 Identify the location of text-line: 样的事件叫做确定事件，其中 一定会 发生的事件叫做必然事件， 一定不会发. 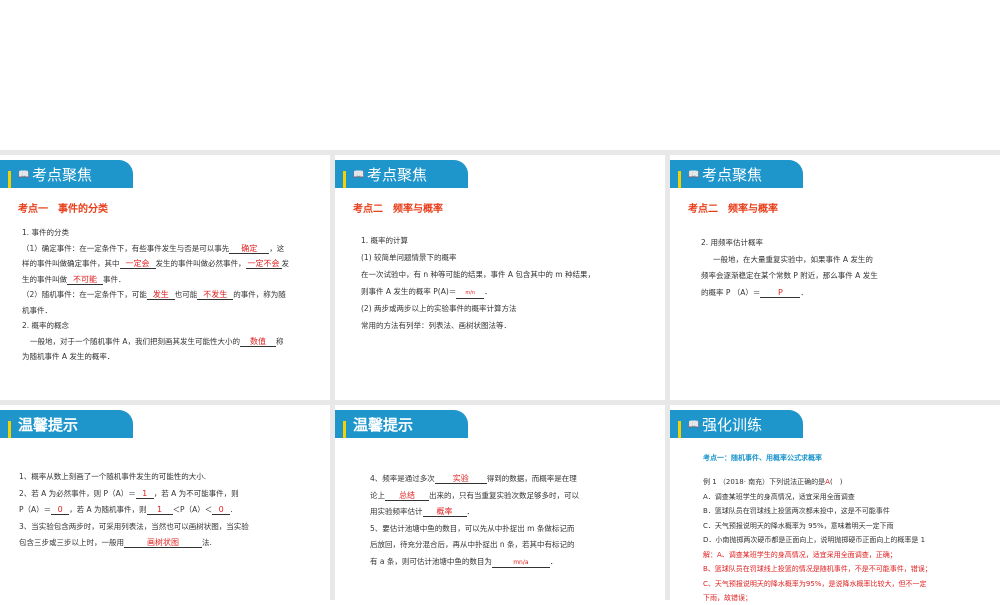
(169, 264).